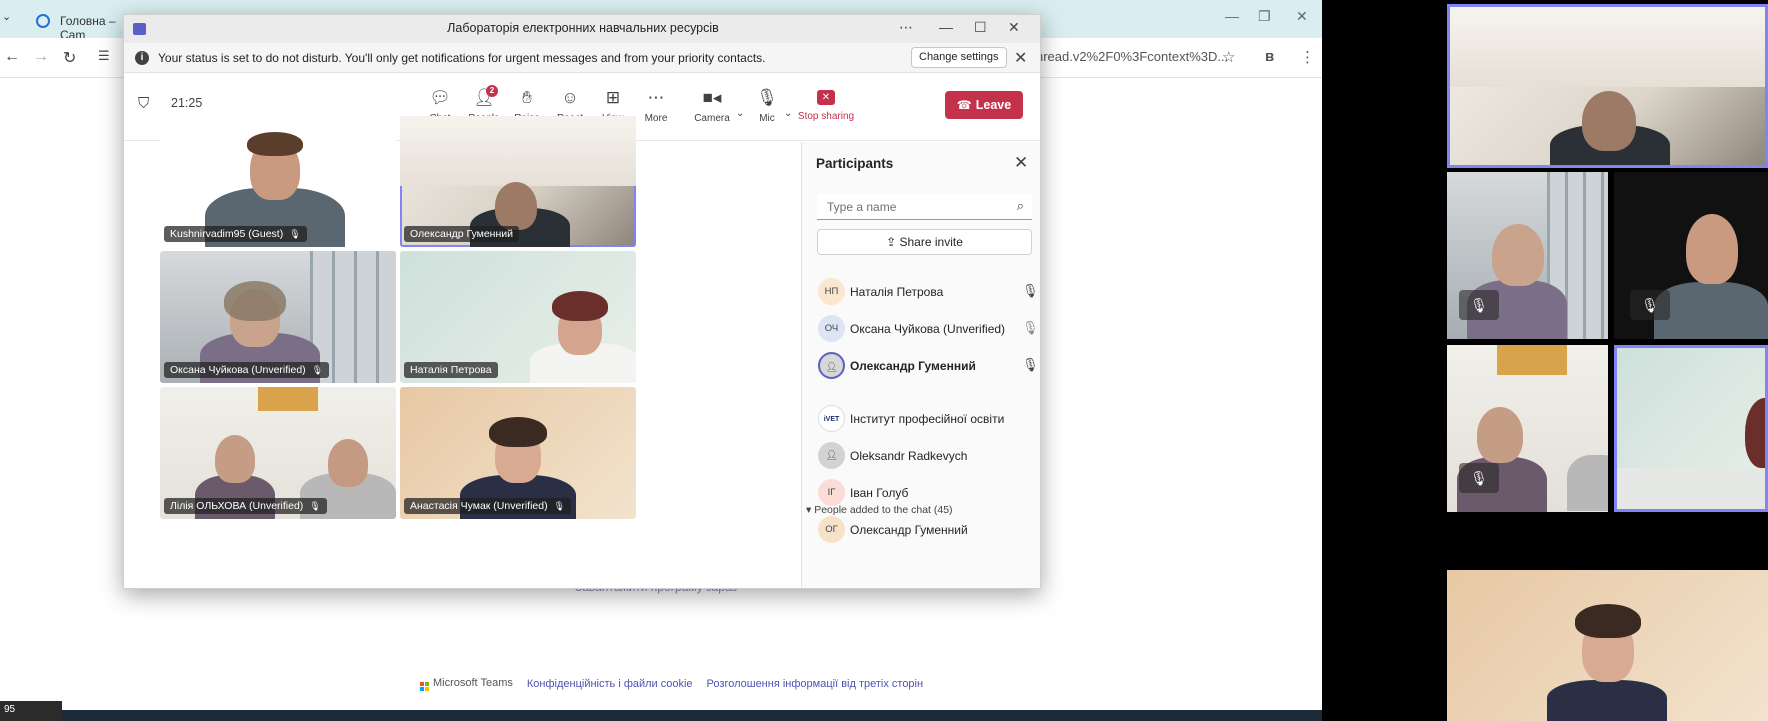 This screenshot has height=721, width=1768. Describe the element at coordinates (897, 292) in the screenshot. I see `participant-name: Наталія Петрова` at that location.